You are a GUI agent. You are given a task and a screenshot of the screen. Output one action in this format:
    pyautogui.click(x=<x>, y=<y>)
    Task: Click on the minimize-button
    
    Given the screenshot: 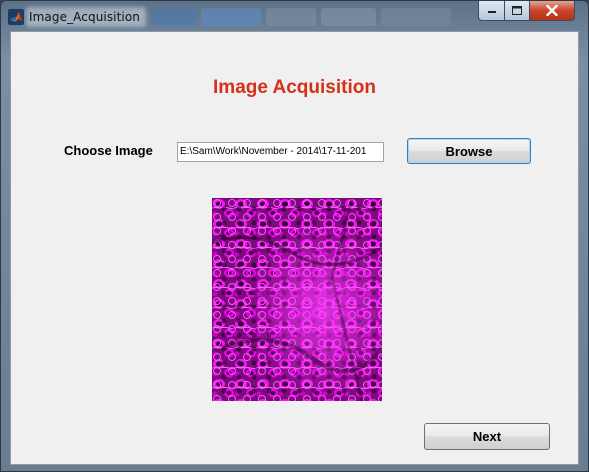 What is the action you would take?
    pyautogui.click(x=491, y=11)
    